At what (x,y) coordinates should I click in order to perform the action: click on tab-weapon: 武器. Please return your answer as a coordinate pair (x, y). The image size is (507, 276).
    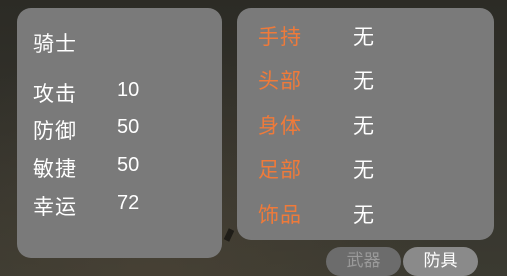
    Looking at the image, I should click on (363, 261).